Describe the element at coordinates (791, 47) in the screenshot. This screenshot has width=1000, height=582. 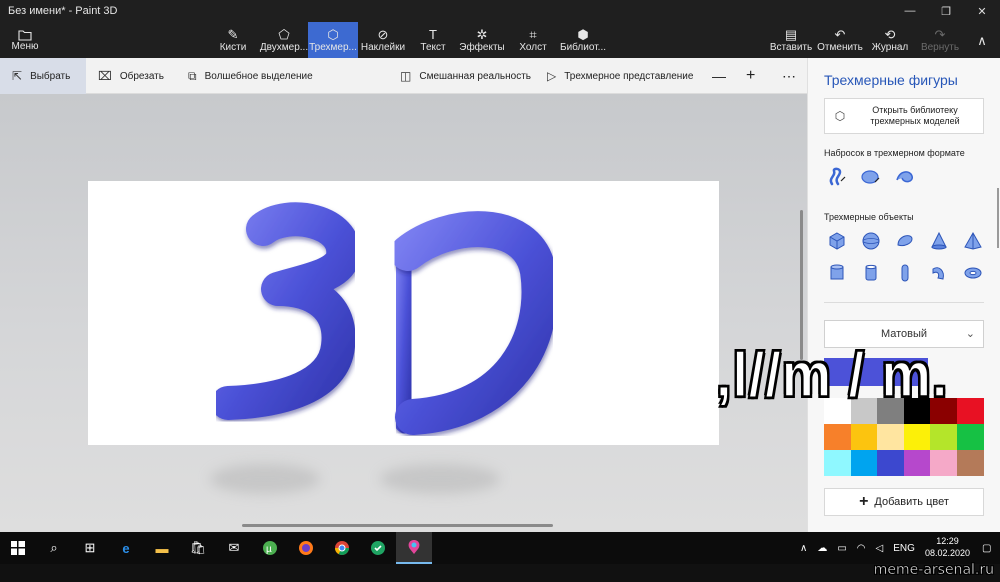
I see `action-label: Вставить` at that location.